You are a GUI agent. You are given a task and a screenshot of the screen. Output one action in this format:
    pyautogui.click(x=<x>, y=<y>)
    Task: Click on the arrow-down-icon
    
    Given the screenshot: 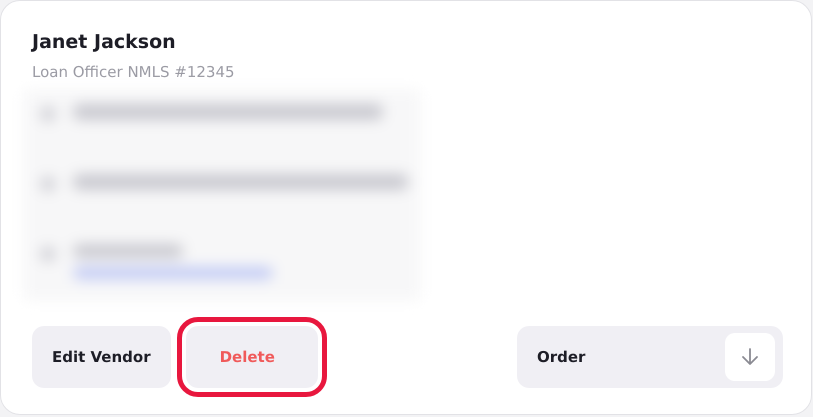 What is the action you would take?
    pyautogui.click(x=750, y=357)
    